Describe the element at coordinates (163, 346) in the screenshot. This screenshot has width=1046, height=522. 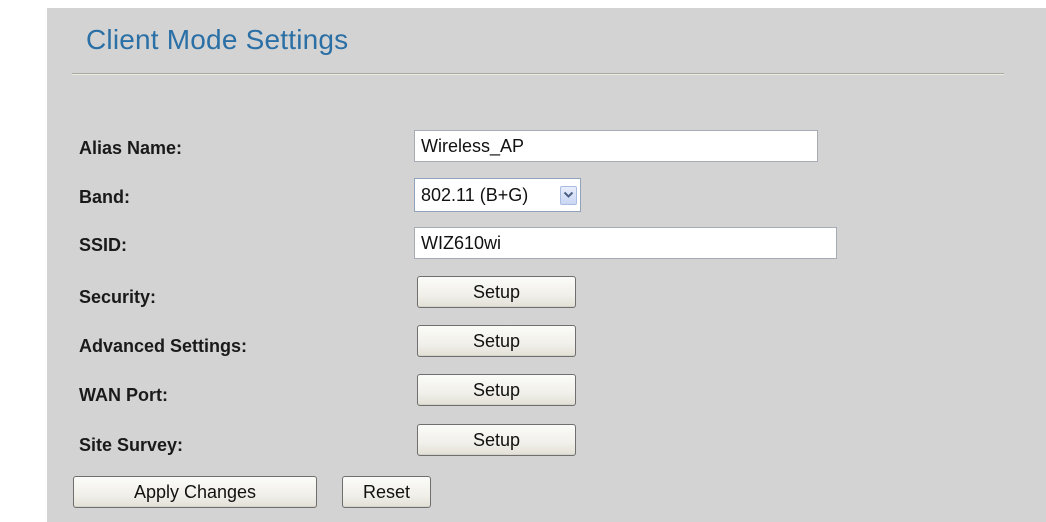
I see `advanced-settings-label: Advanced Settings:` at that location.